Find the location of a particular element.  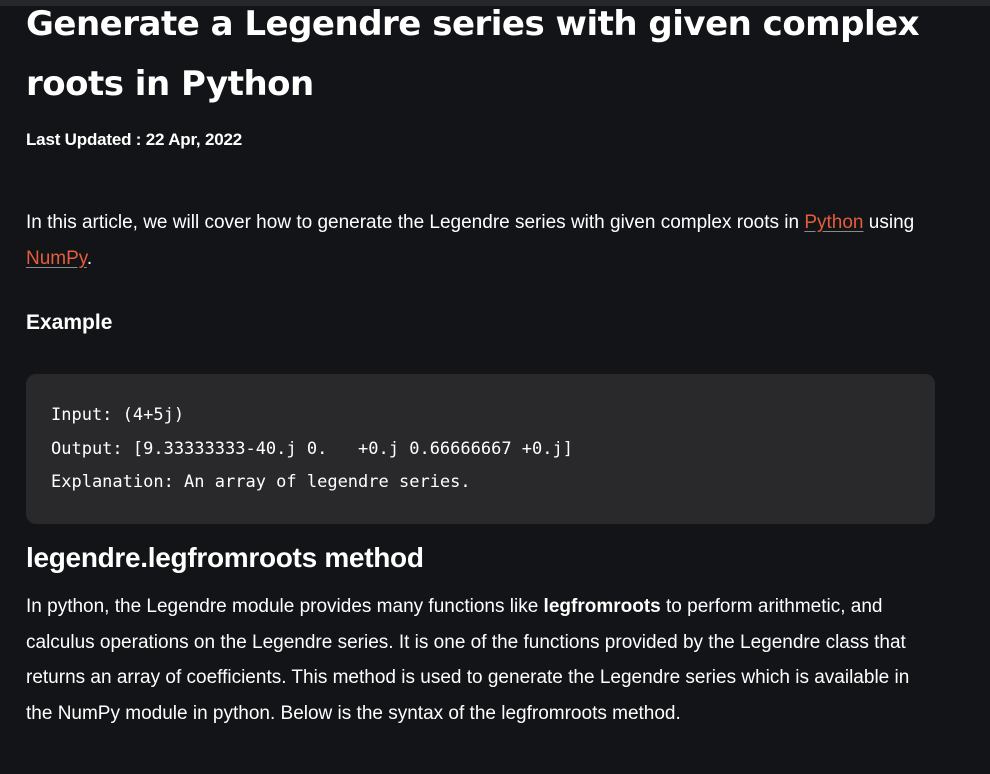

intro-text-middle: using is located at coordinates (889, 222).